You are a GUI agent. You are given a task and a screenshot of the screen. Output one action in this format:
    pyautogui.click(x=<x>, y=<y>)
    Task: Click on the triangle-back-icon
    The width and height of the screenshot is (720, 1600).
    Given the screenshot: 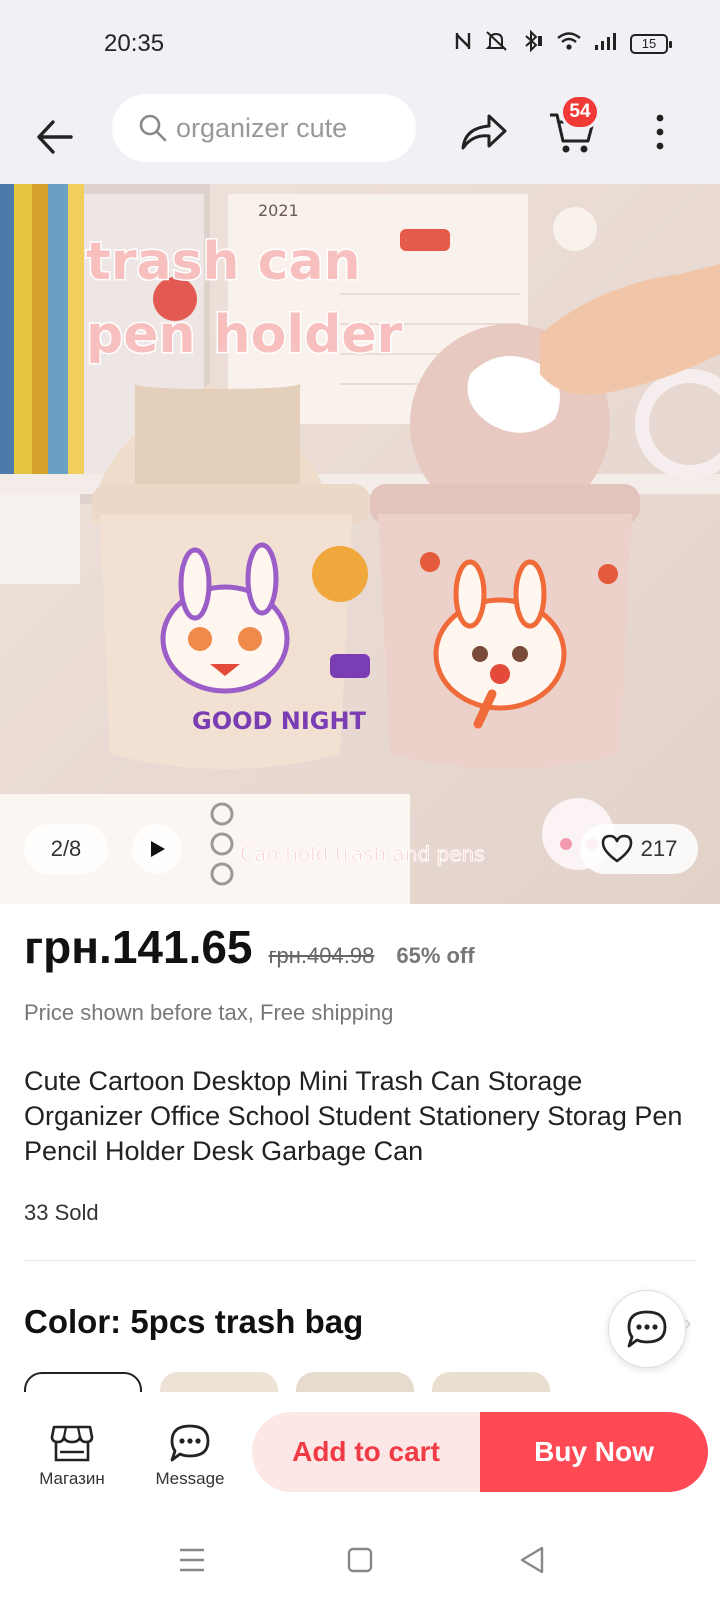 What is the action you would take?
    pyautogui.click(x=532, y=1560)
    